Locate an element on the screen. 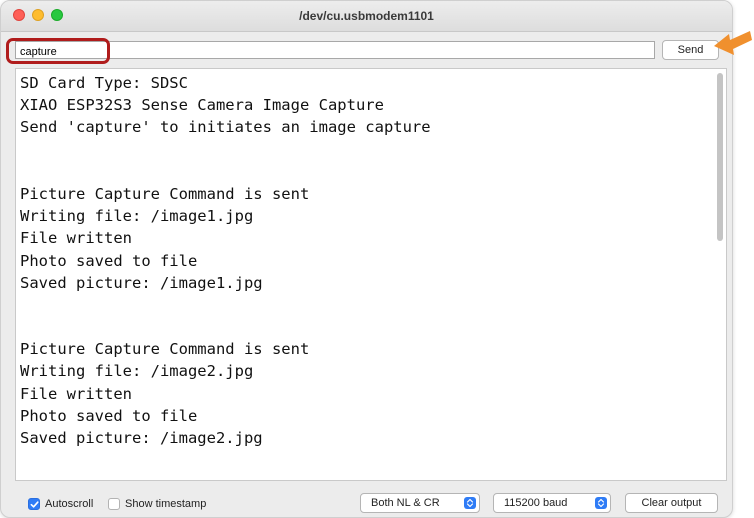  title-bar: /dev/cu.usbmodem1101 is located at coordinates (366, 16).